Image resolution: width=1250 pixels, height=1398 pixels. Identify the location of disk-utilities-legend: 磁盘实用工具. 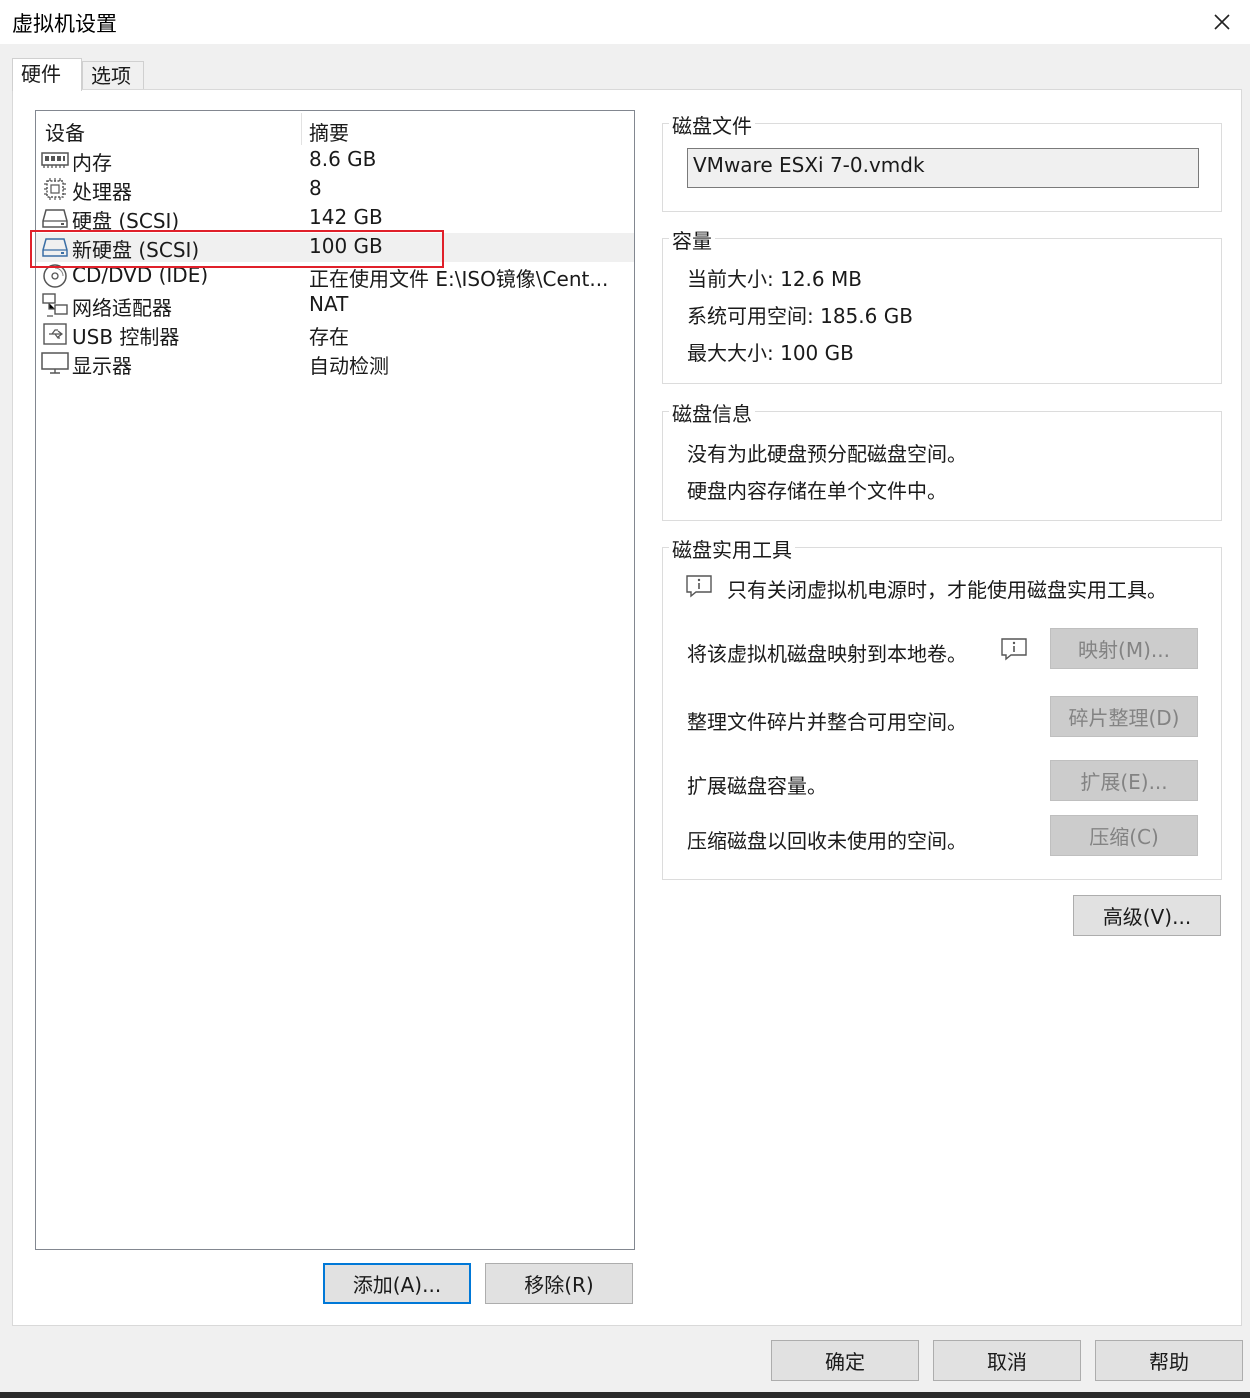
(732, 548).